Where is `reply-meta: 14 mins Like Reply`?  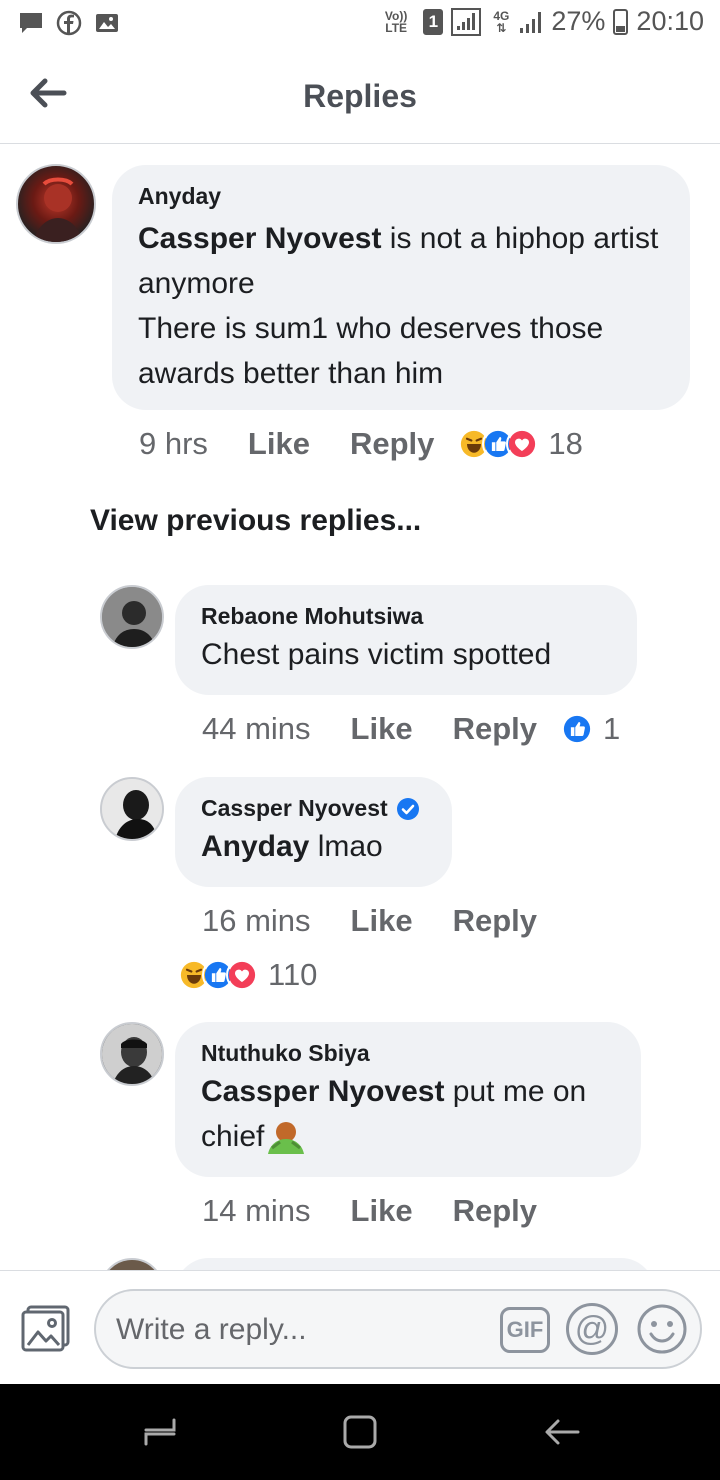 reply-meta: 14 mins Like Reply is located at coordinates (369, 1211).